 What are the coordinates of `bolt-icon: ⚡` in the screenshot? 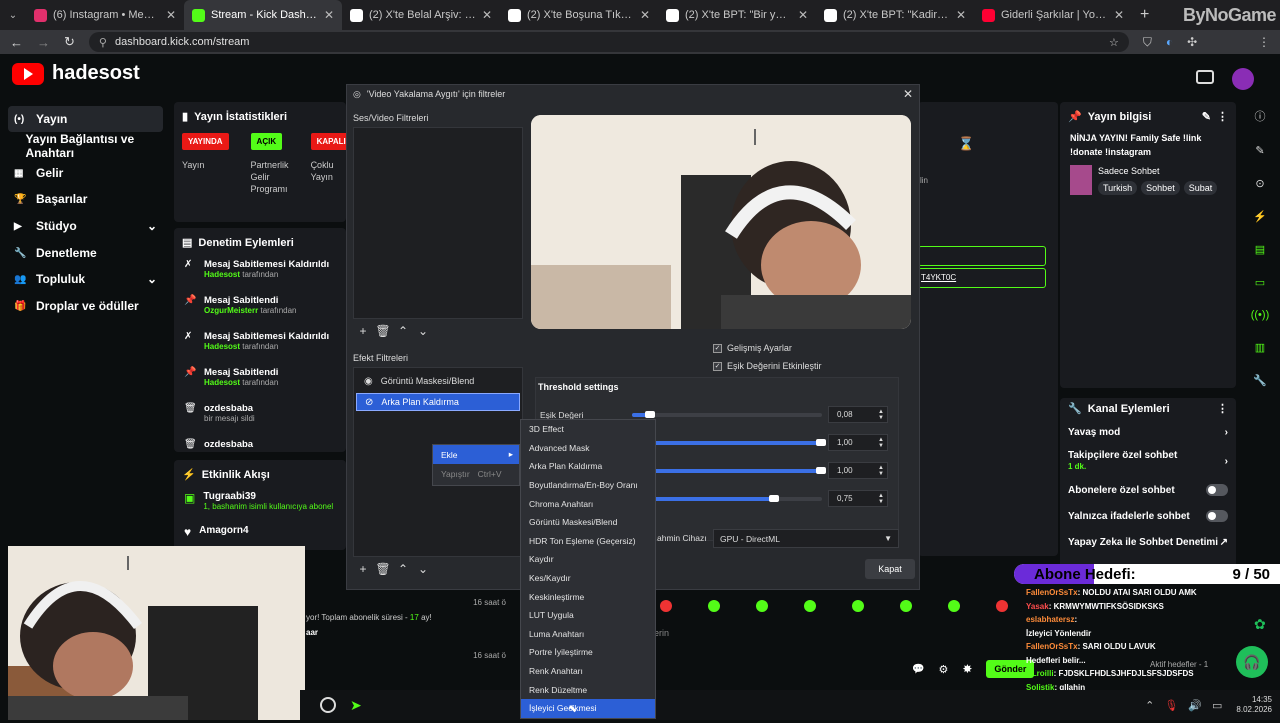 It's located at (1260, 216).